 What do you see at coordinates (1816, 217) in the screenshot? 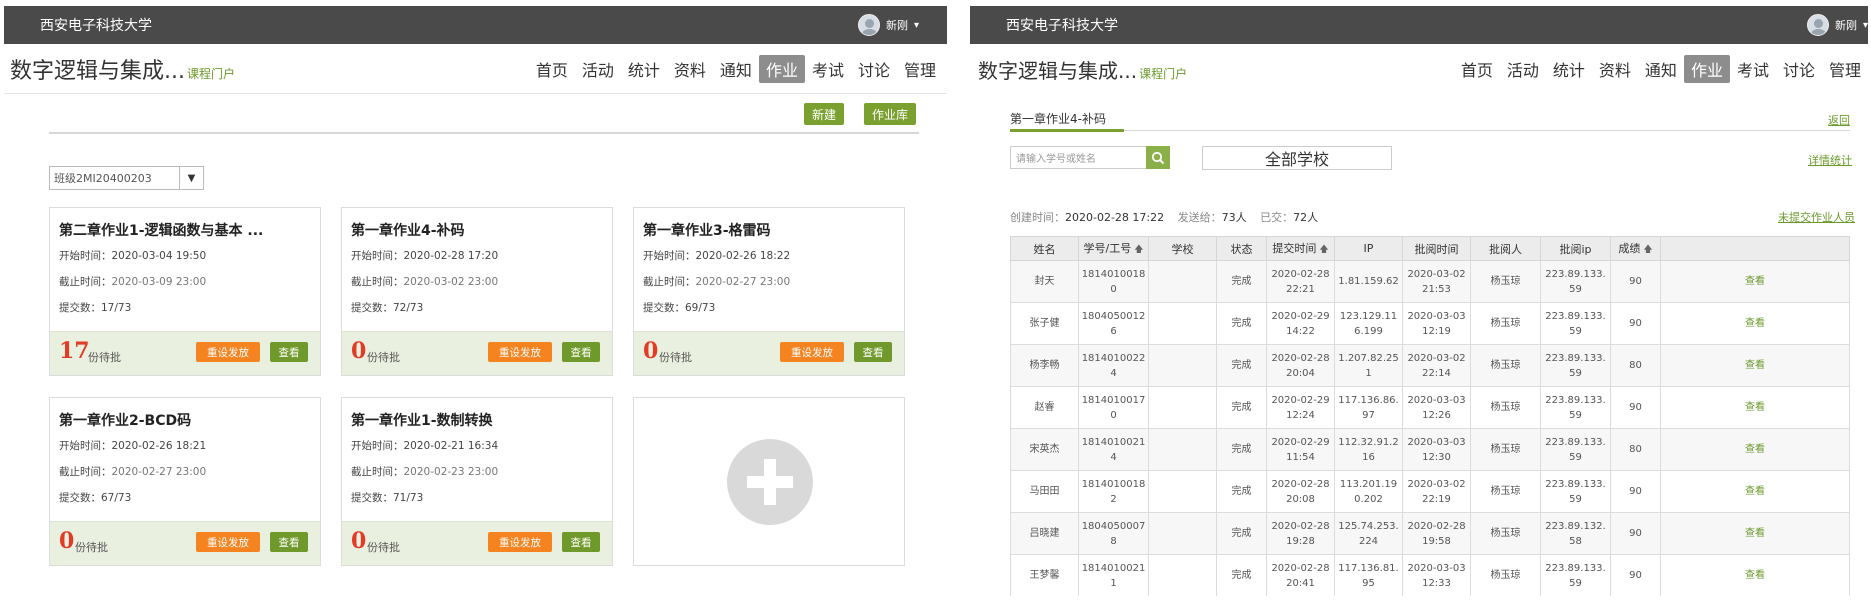
I see `unsubmitted-students-link: 未提交作业人员` at bounding box center [1816, 217].